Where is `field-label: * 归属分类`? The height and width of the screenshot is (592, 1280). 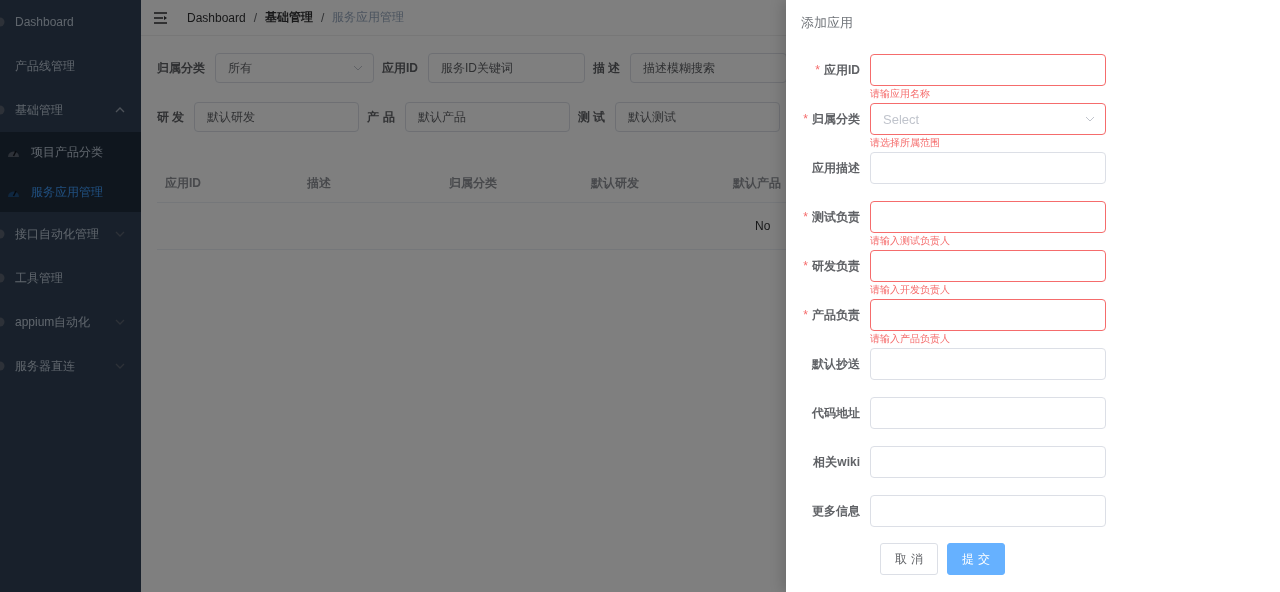
field-label: * 归属分类 is located at coordinates (831, 119).